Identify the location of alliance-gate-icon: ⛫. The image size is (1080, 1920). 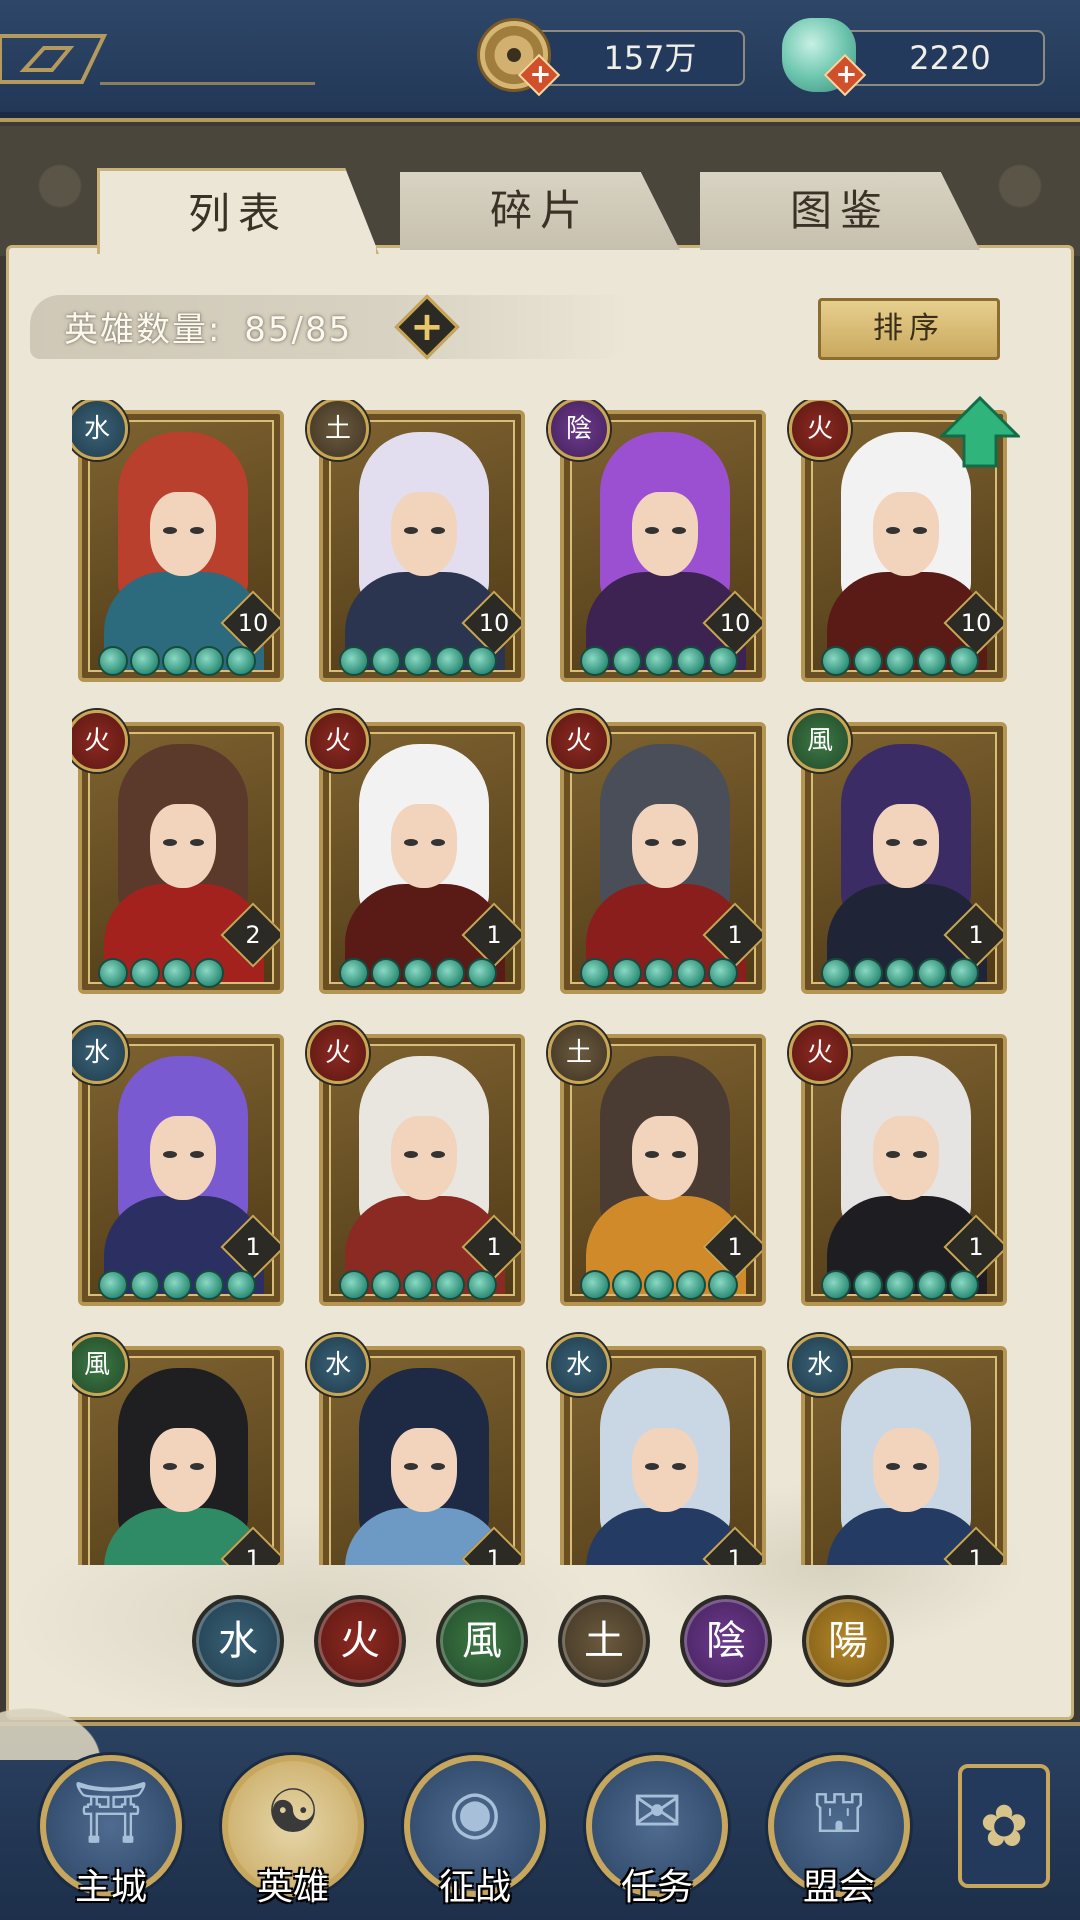
(839, 1812).